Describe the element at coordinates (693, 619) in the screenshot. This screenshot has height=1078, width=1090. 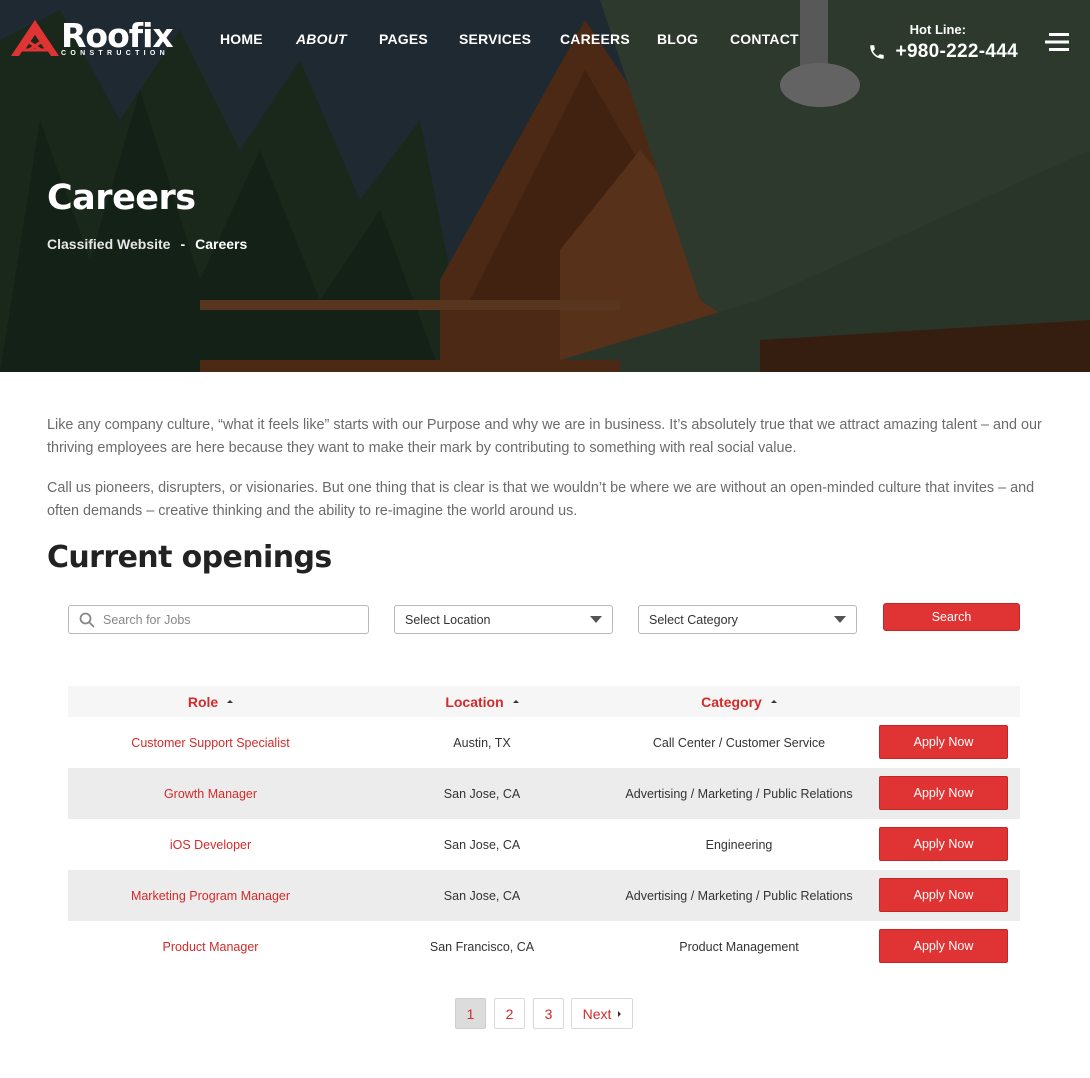
I see `category-select-value: Select Category` at that location.